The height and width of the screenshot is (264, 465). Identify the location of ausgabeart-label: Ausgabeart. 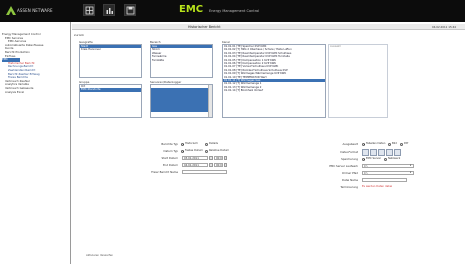
(350, 144).